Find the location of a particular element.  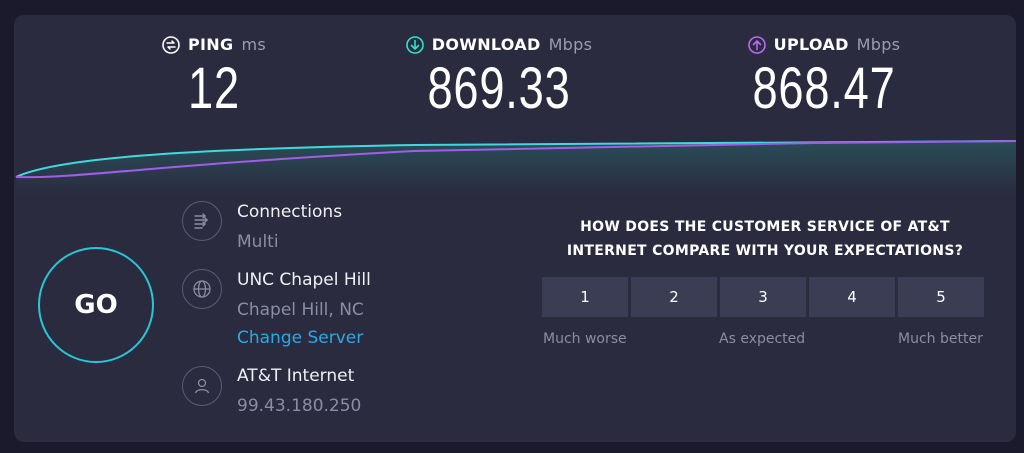

ping-icon is located at coordinates (171, 44).